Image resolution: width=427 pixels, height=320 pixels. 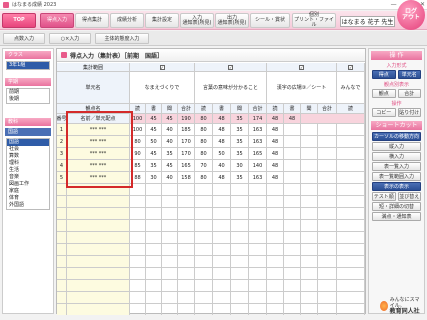 I want to click on tab-report-output: 出力 通知表(所見), so click(x=232, y=20).